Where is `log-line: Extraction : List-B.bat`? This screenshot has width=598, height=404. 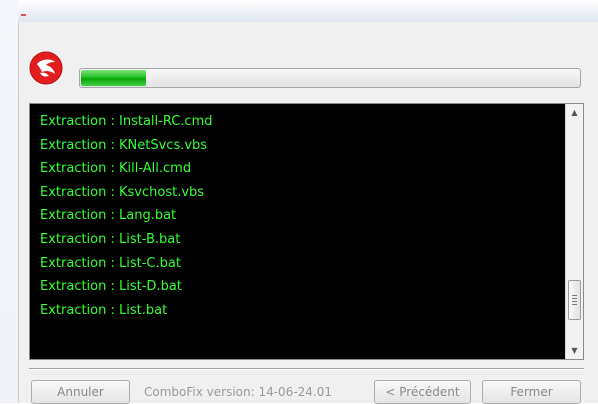 log-line: Extraction : List-B.bat is located at coordinates (110, 239).